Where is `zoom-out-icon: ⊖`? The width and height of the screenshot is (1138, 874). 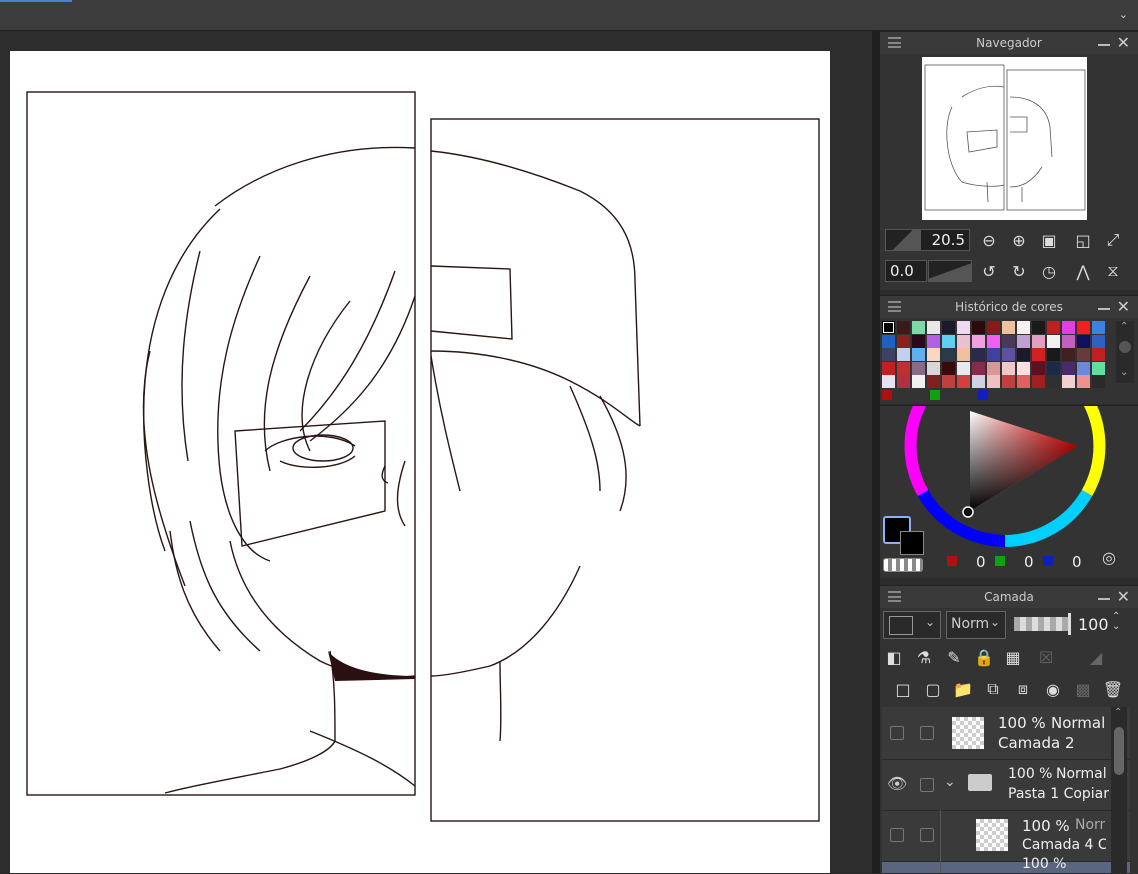 zoom-out-icon: ⊖ is located at coordinates (989, 240).